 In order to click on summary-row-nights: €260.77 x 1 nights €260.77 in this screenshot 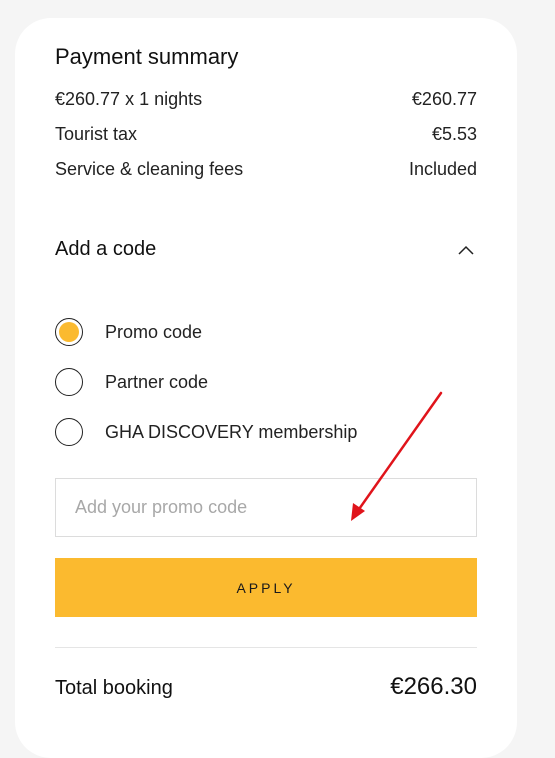, I will do `click(266, 99)`.